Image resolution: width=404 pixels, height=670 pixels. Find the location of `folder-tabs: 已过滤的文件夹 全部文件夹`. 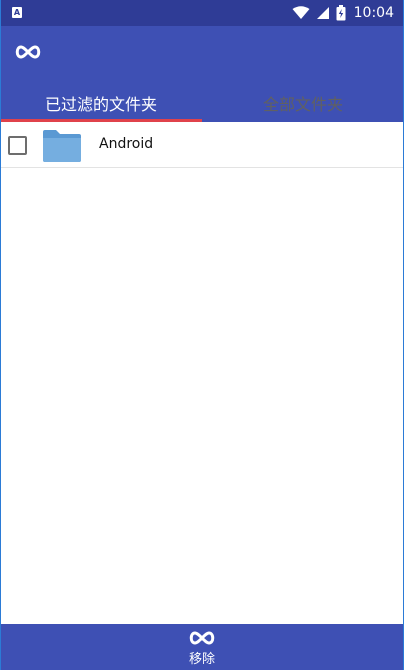

folder-tabs: 已过滤的文件夹 全部文件夹 is located at coordinates (202, 103).